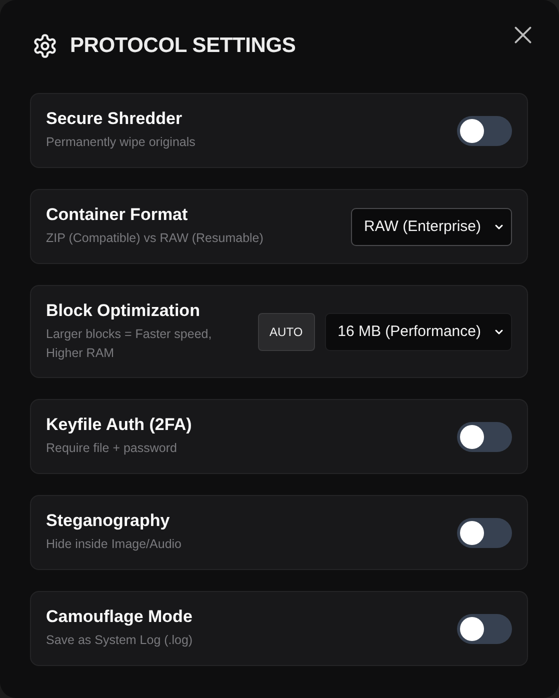 The image size is (559, 698). I want to click on select-dropdown: RAW (Enterprise), so click(431, 227).